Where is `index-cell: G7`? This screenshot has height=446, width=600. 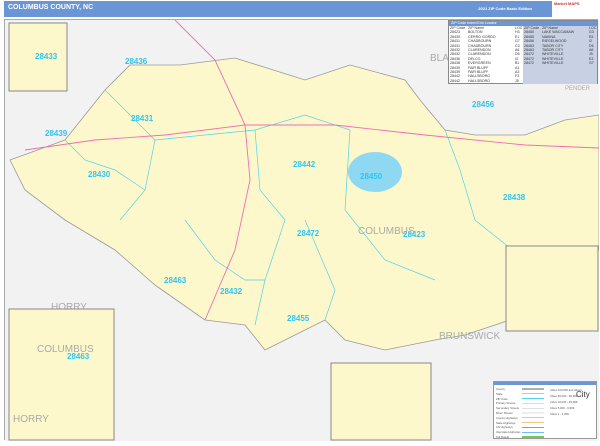
index-cell: G7 is located at coordinates (591, 63).